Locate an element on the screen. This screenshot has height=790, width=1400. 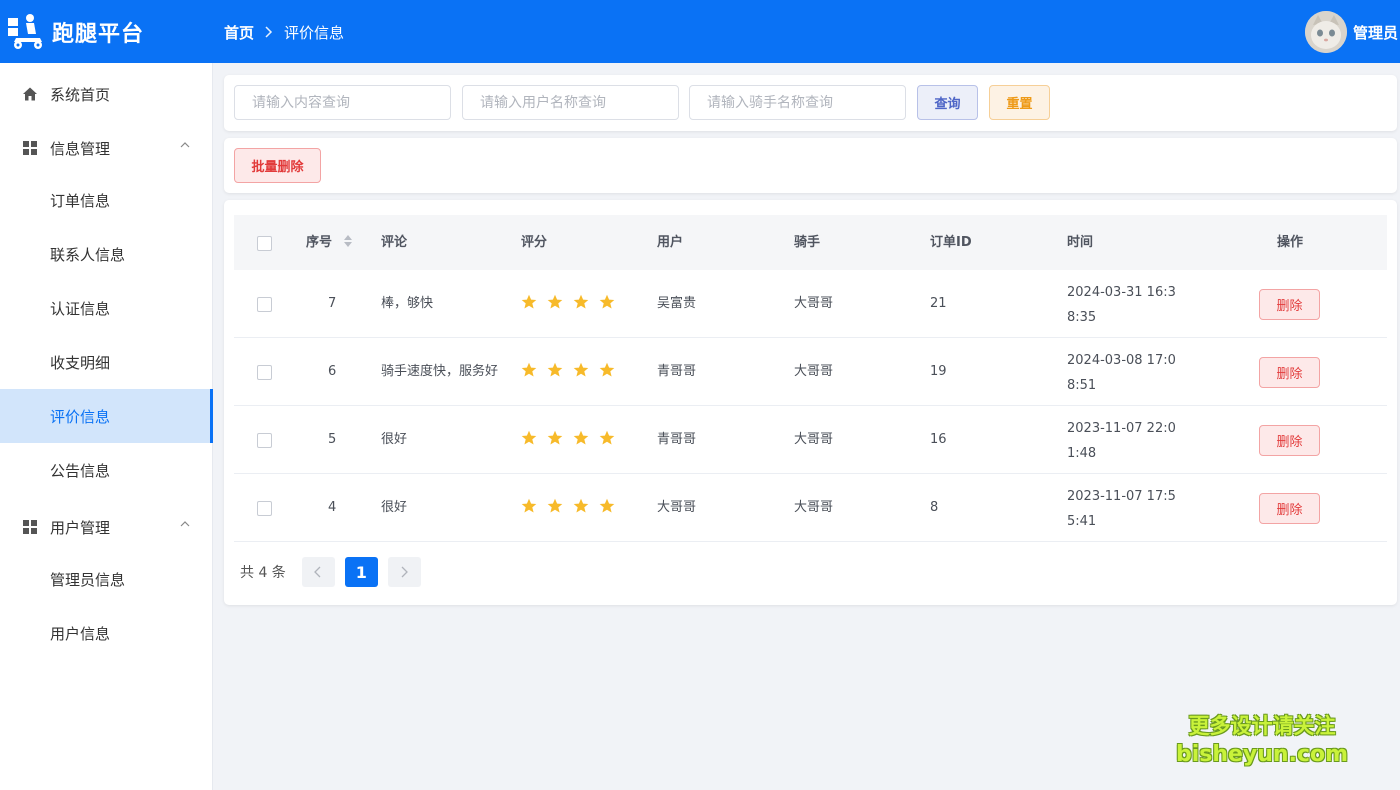
sidebar-item-label: 系统首页 is located at coordinates (80, 94).